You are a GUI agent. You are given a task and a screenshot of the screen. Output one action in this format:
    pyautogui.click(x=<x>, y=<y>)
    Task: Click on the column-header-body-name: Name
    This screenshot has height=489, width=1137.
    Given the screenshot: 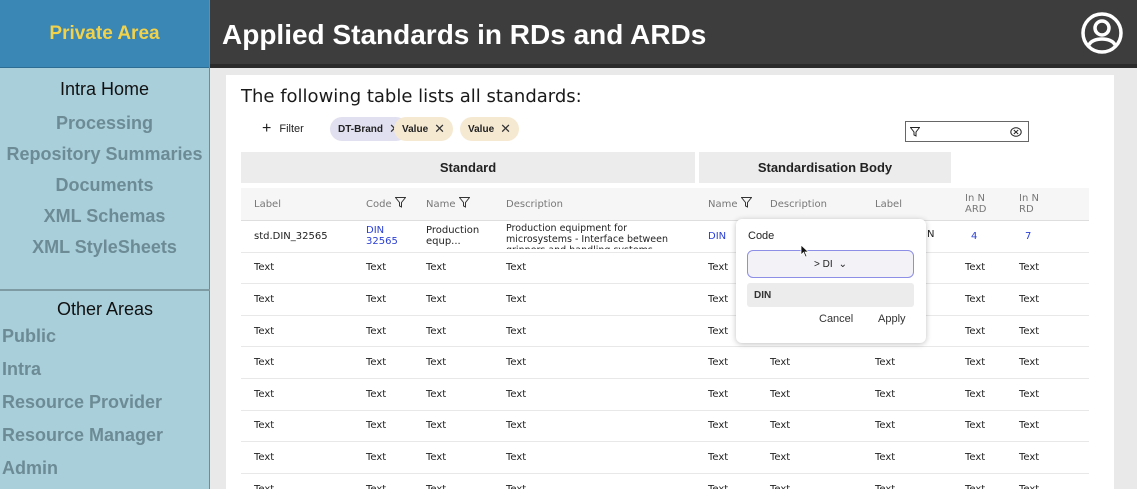 What is the action you would take?
    pyautogui.click(x=730, y=204)
    